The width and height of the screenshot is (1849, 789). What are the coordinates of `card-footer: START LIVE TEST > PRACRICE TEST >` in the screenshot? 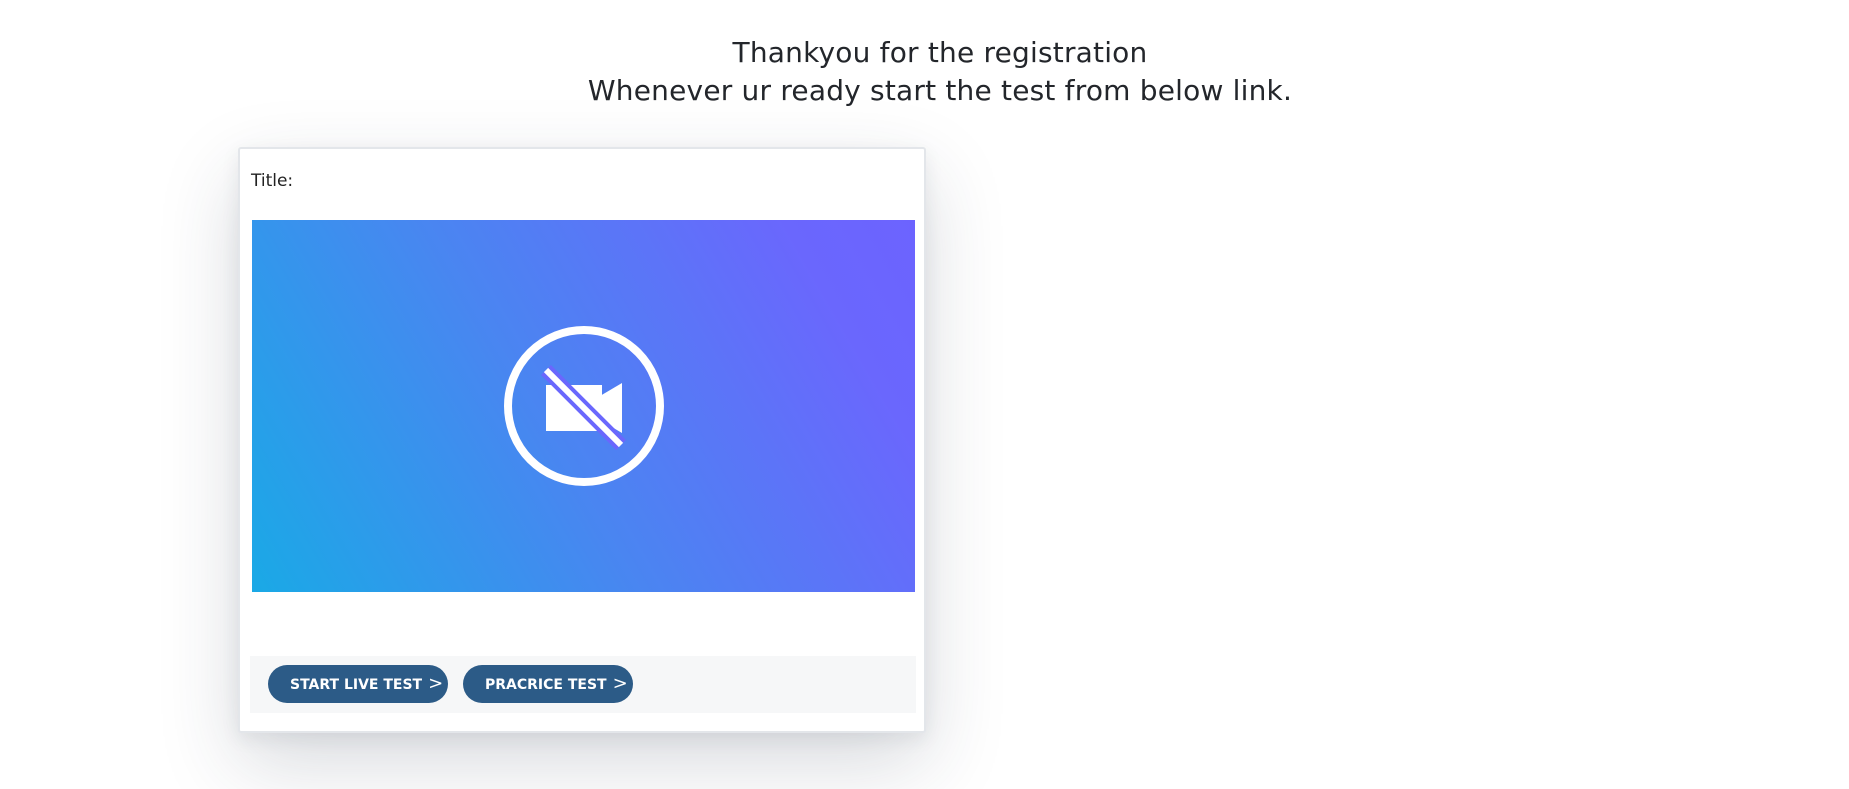 It's located at (583, 684).